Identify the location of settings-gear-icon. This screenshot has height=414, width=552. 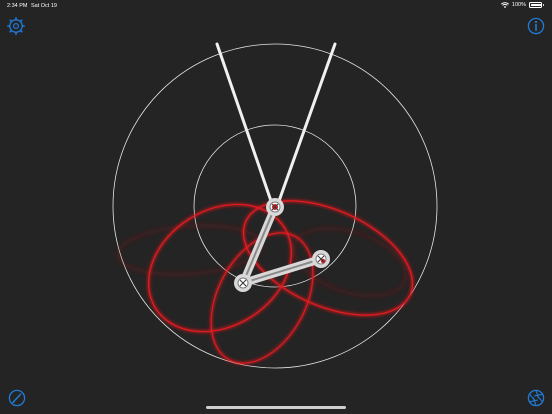
(16, 26).